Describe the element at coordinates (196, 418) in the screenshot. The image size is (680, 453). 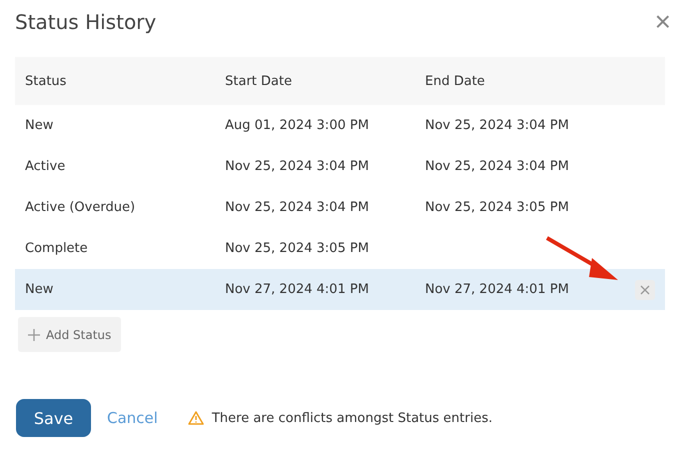
I see `warning-icon` at that location.